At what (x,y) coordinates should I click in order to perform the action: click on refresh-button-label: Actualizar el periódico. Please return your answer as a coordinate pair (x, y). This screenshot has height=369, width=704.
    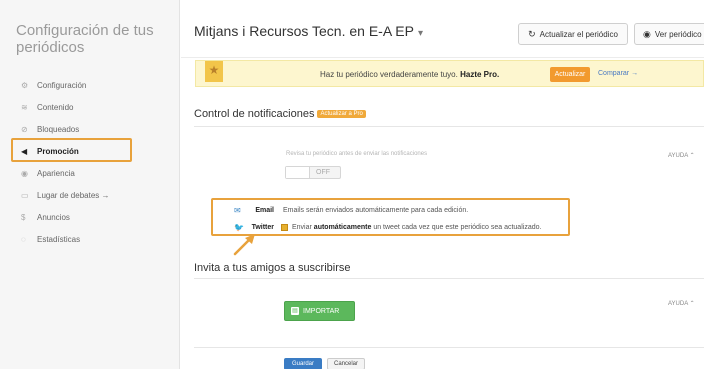
    Looking at the image, I should click on (578, 34).